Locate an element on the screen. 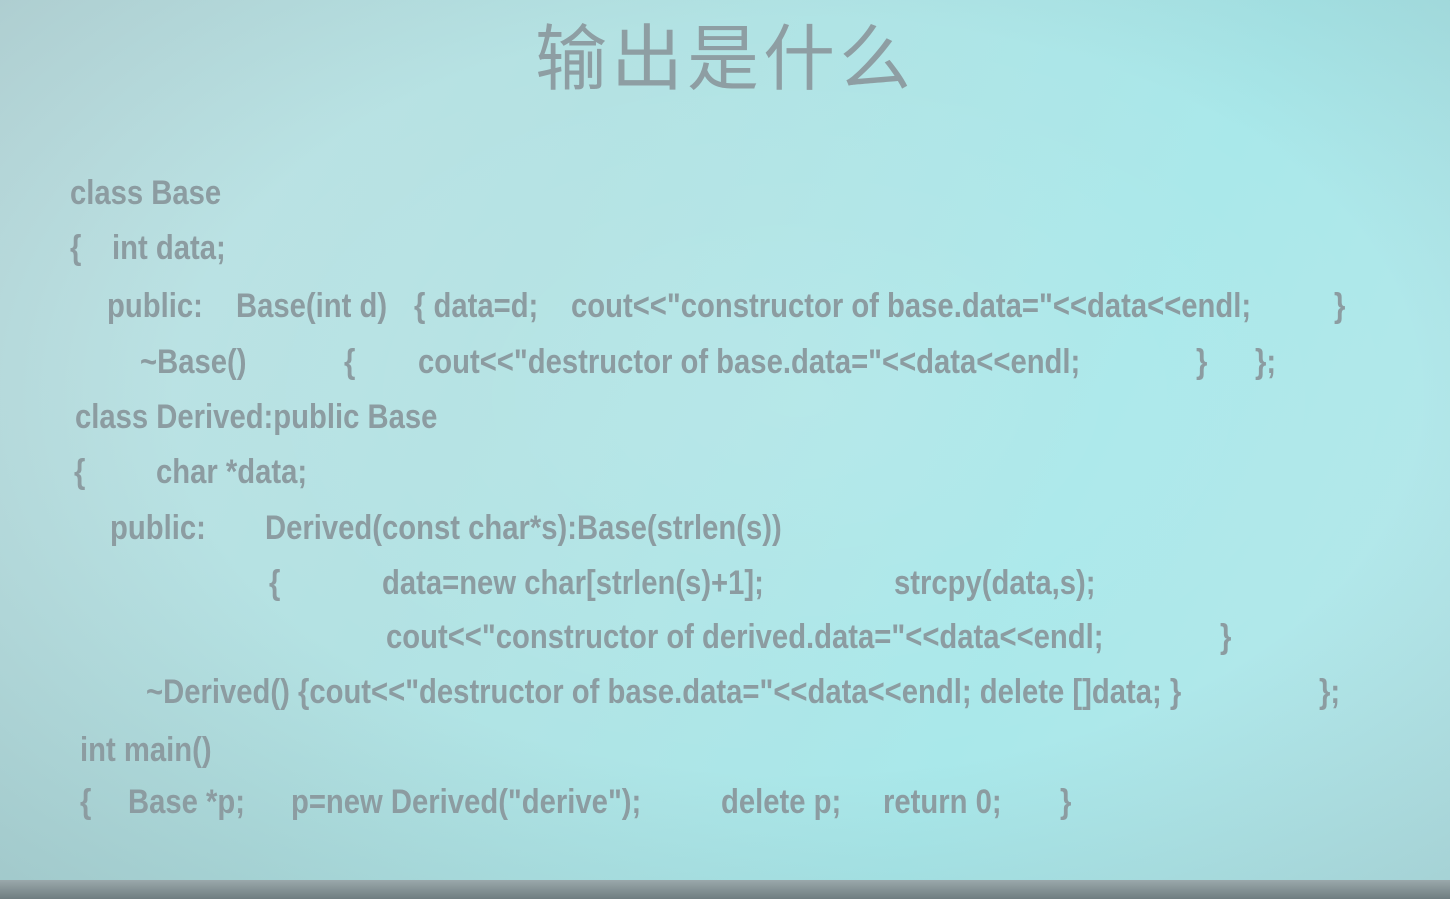  code-token: class Base is located at coordinates (146, 193).